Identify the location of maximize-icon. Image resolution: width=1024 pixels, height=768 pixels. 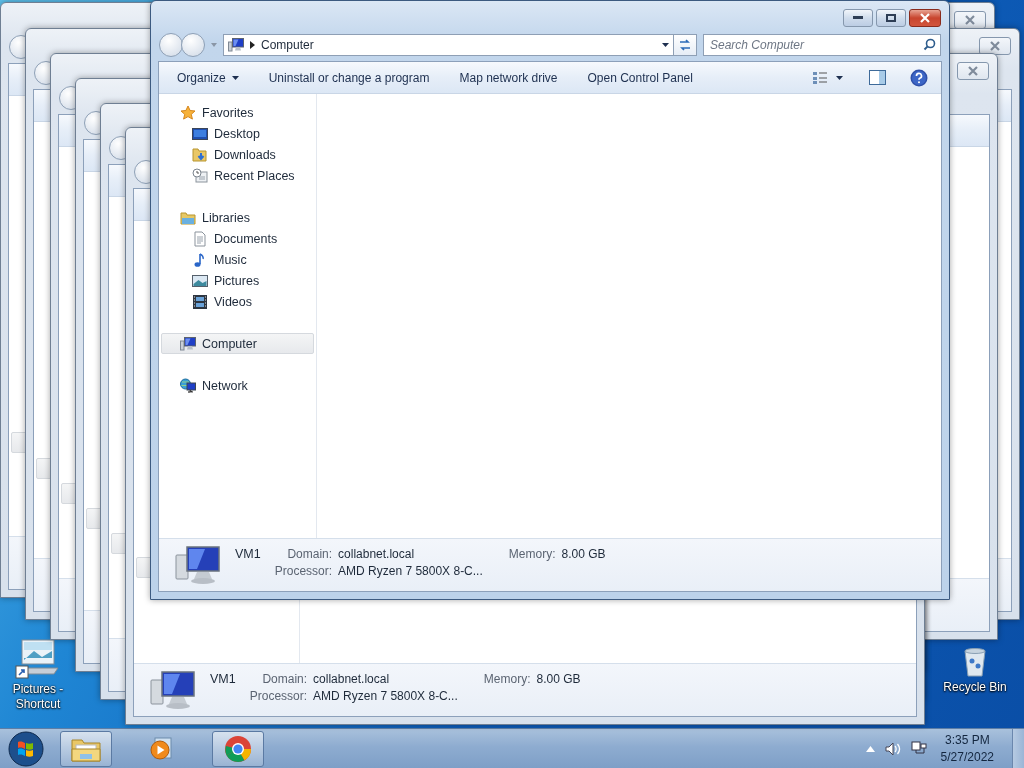
(891, 18).